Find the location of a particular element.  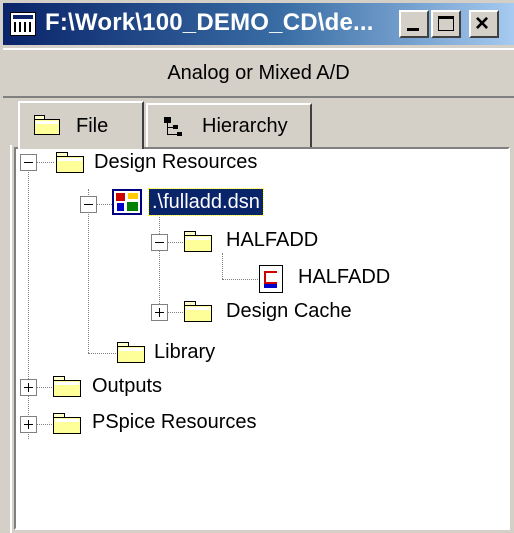

tab-hierarchy: Hierarchy is located at coordinates (229, 125).